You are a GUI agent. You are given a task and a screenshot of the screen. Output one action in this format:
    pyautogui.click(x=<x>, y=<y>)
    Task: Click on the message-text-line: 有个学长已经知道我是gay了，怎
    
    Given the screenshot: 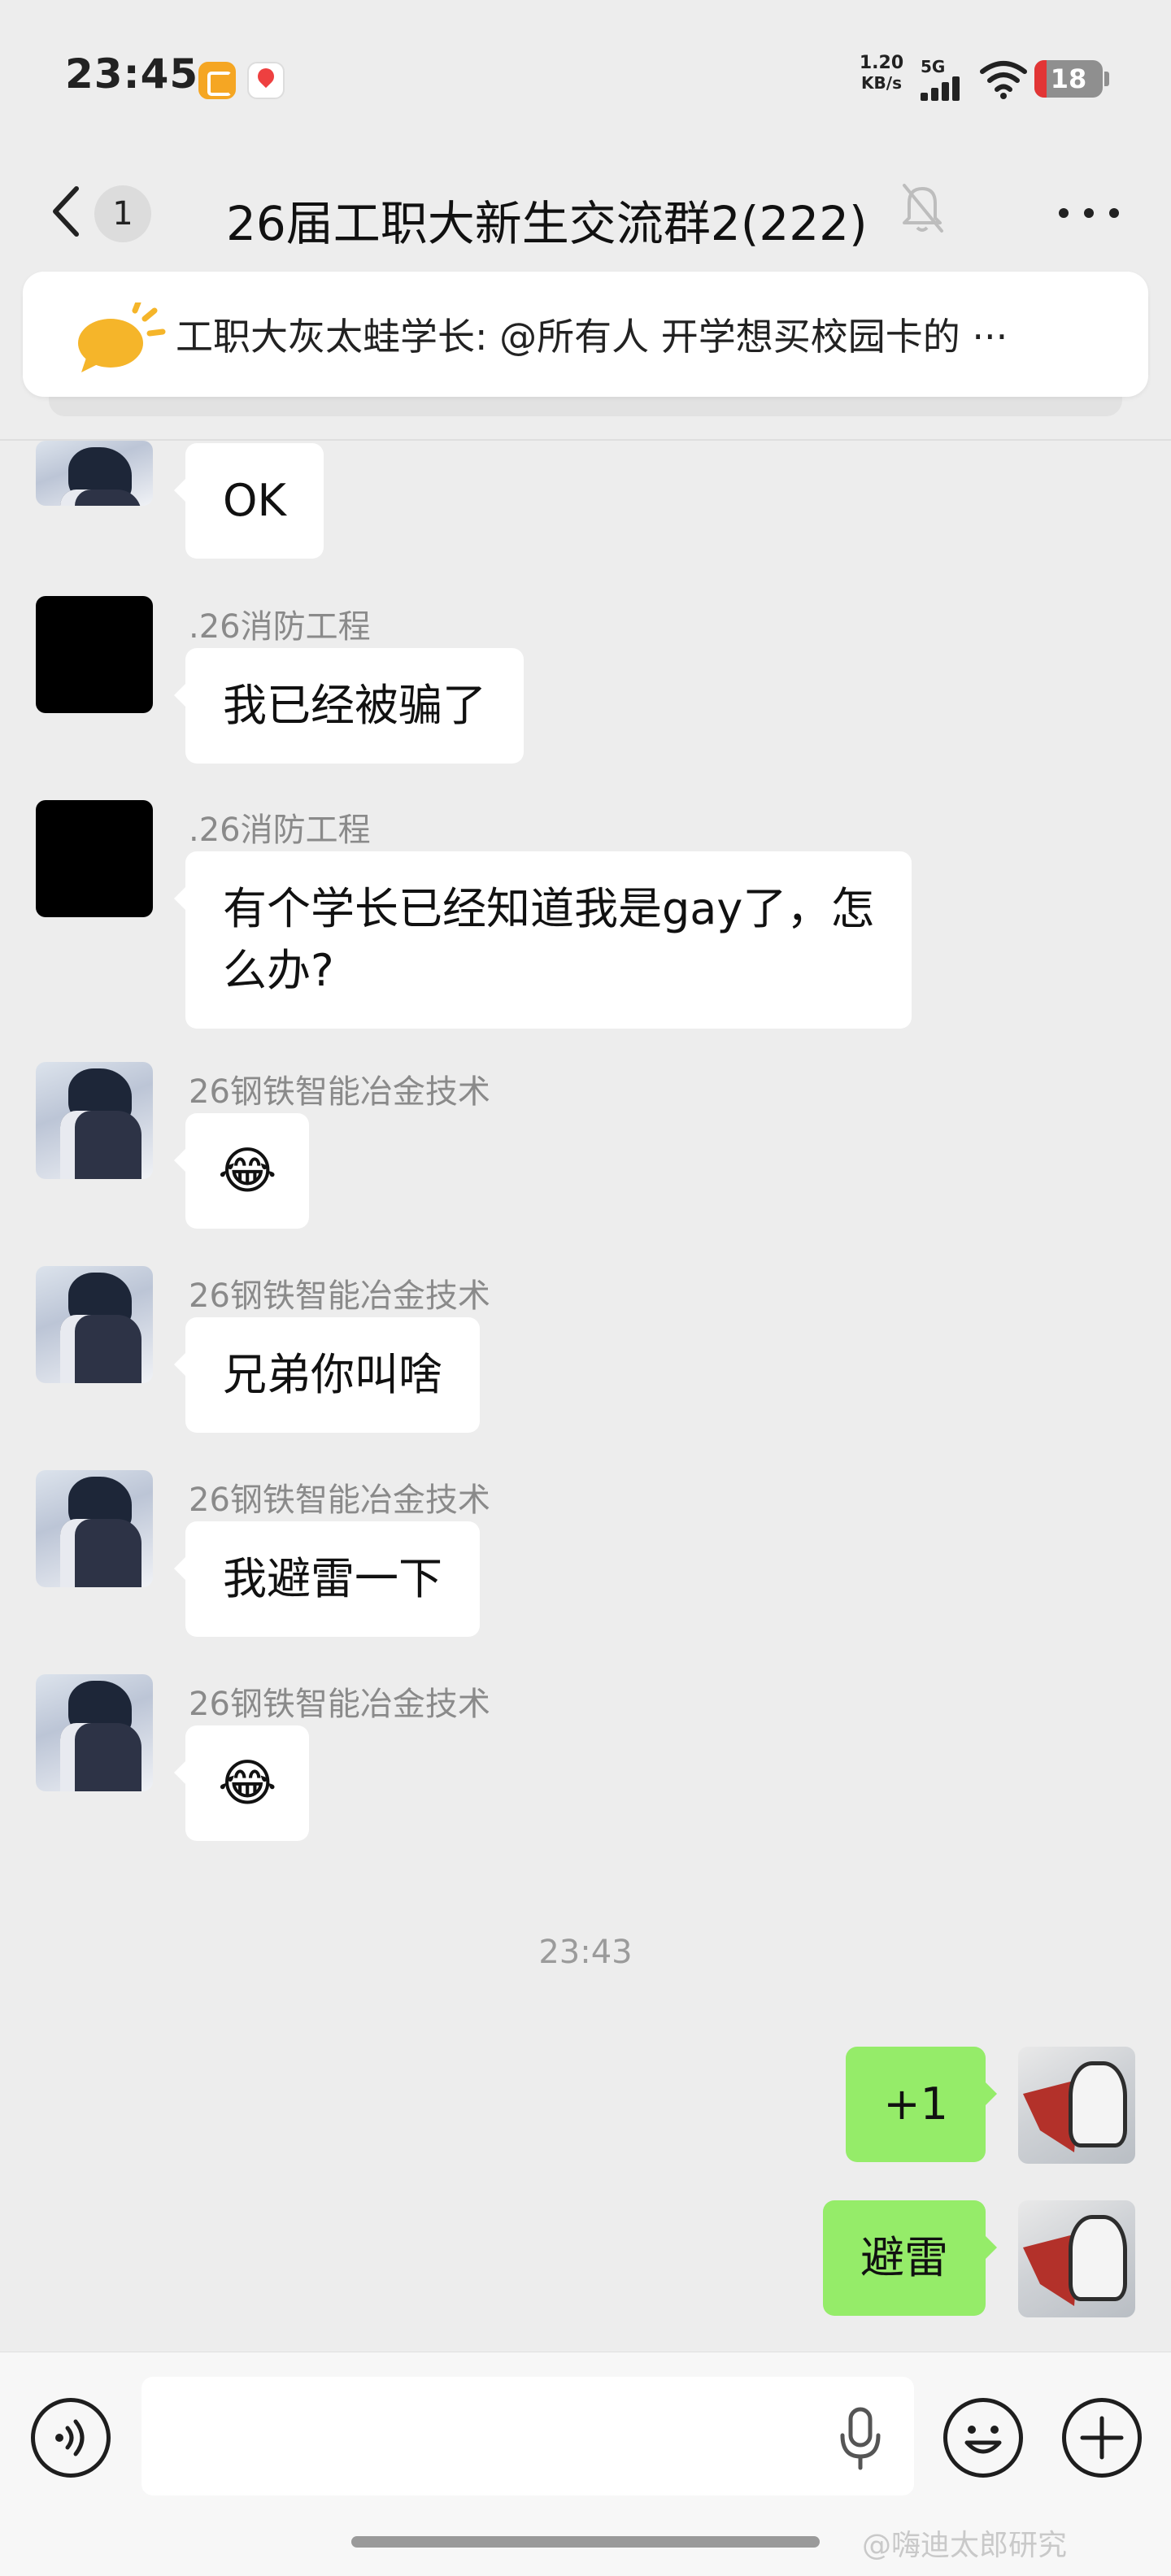 What is the action you would take?
    pyautogui.click(x=549, y=909)
    